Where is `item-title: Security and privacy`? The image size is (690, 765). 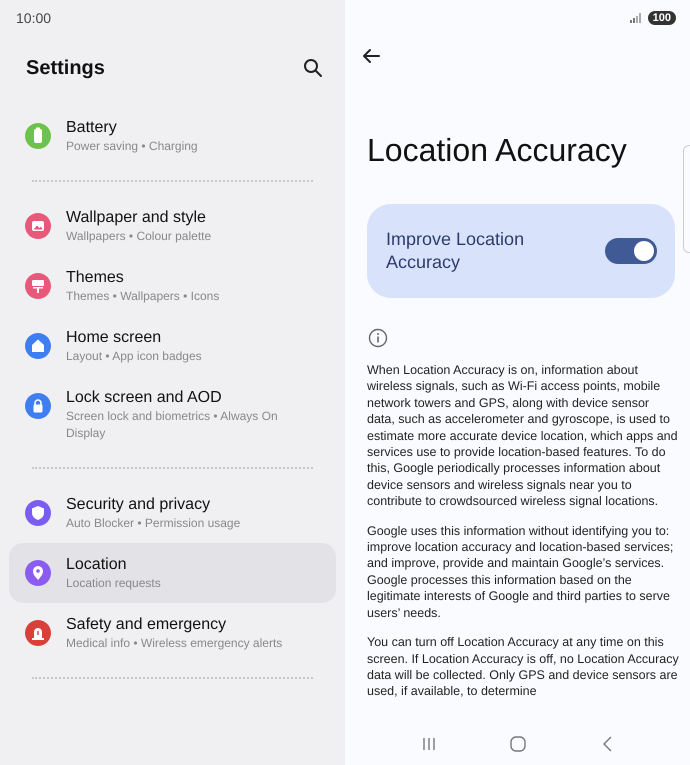 item-title: Security and privacy is located at coordinates (139, 505).